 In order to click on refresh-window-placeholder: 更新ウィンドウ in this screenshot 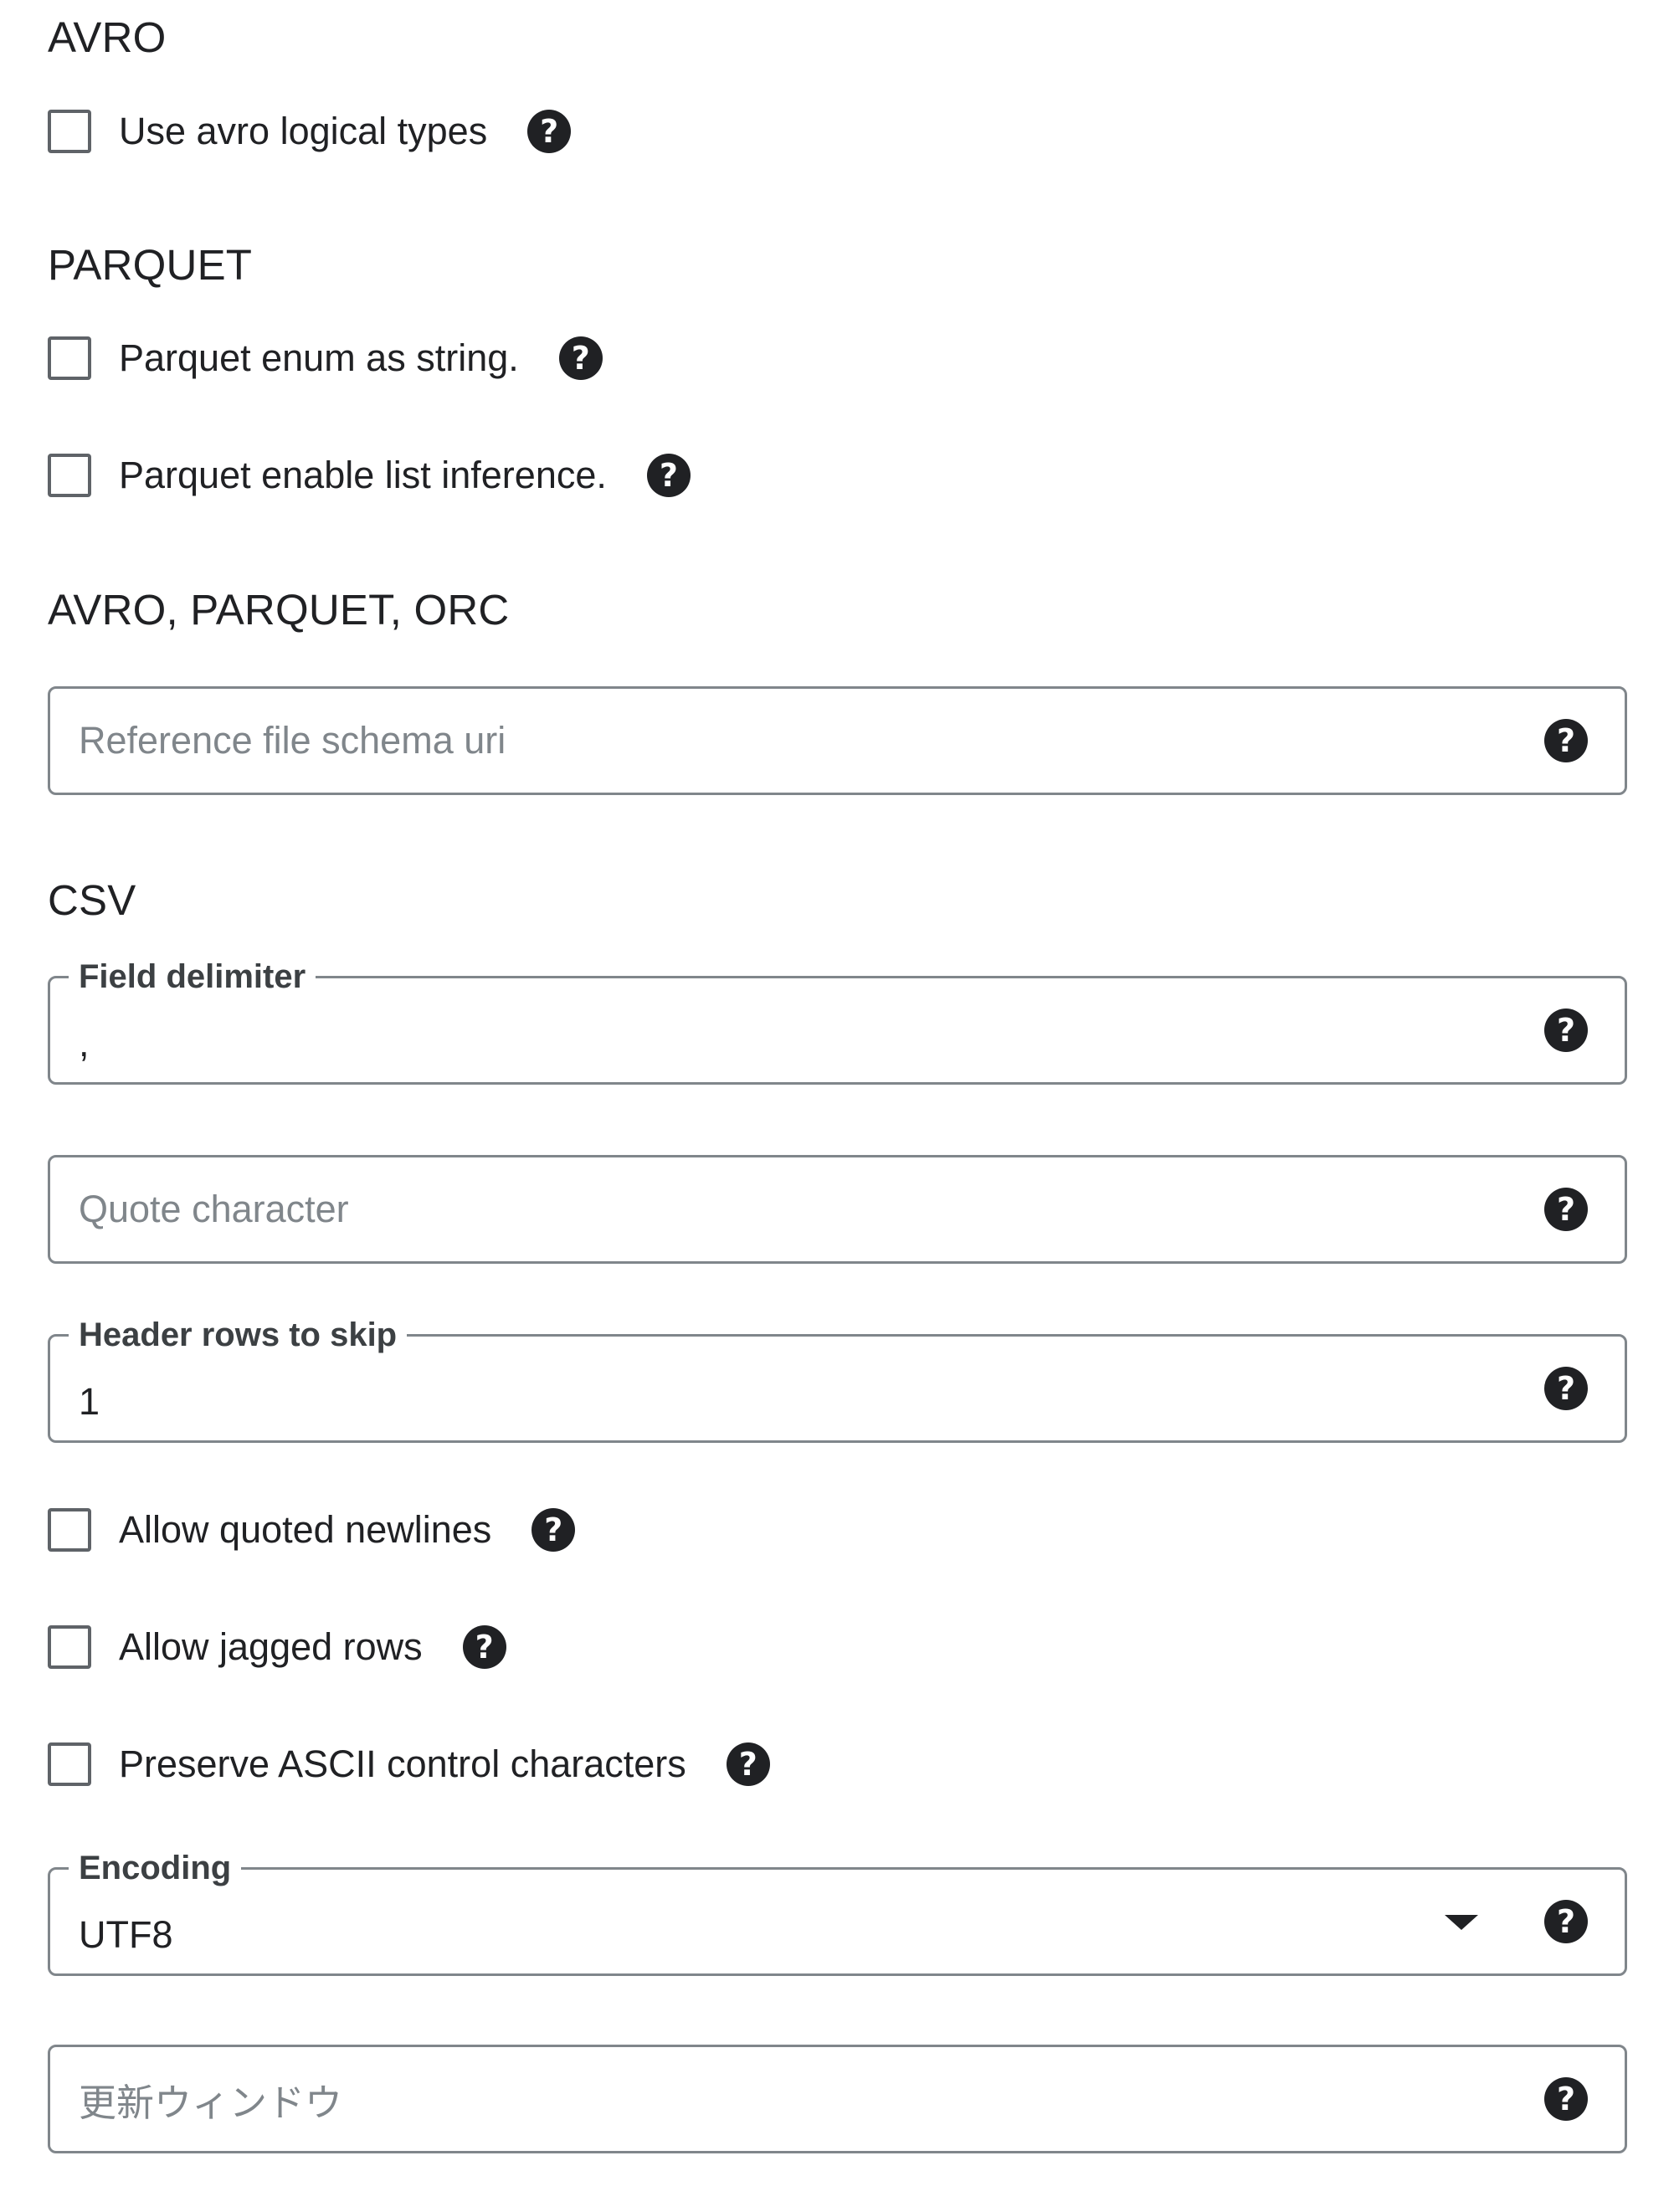, I will do `click(211, 2102)`.